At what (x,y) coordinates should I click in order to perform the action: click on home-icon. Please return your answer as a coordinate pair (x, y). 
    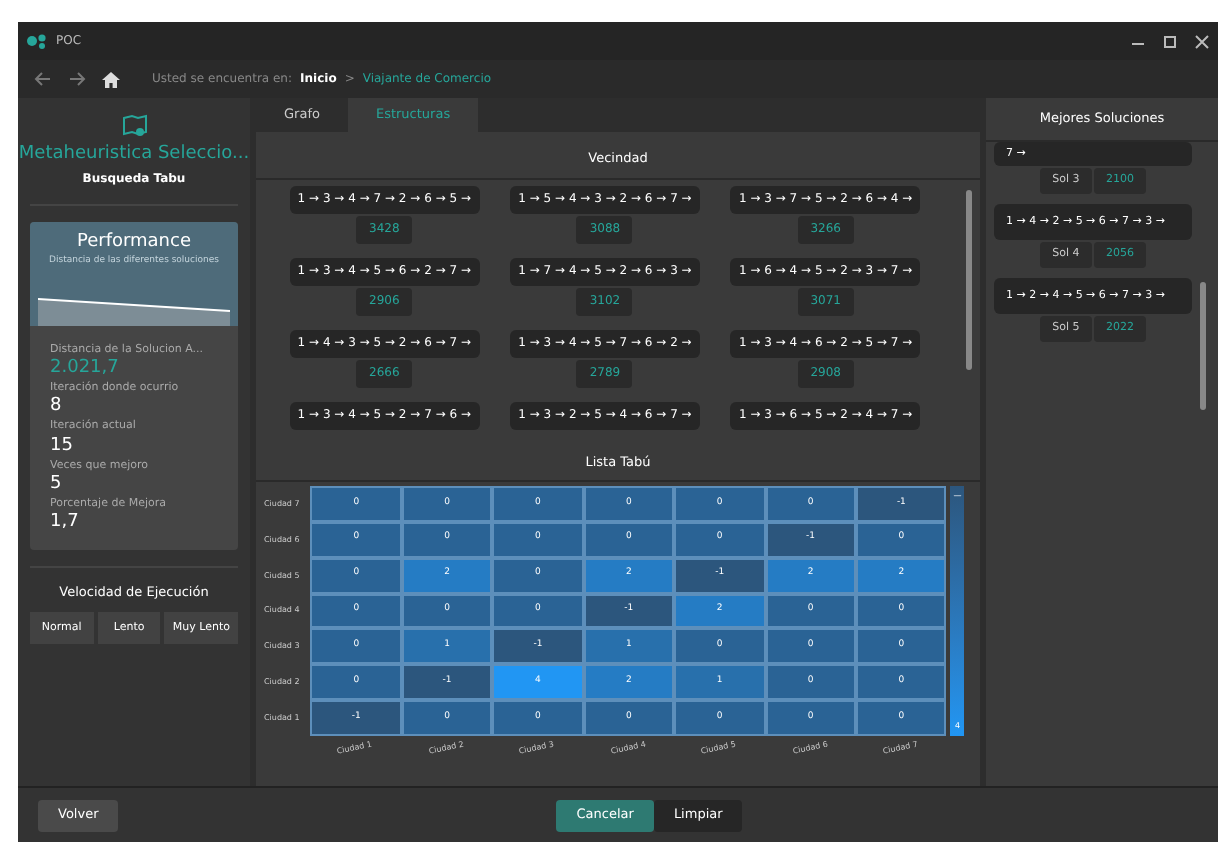
    Looking at the image, I should click on (111, 79).